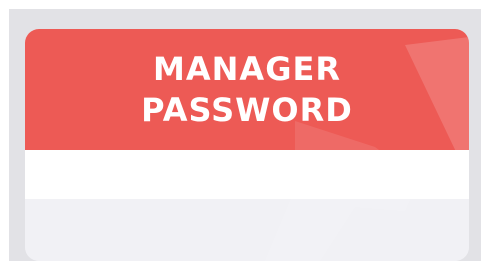 This screenshot has width=481, height=261. Describe the element at coordinates (247, 69) in the screenshot. I see `card-title-line-1: MANAGER` at that location.